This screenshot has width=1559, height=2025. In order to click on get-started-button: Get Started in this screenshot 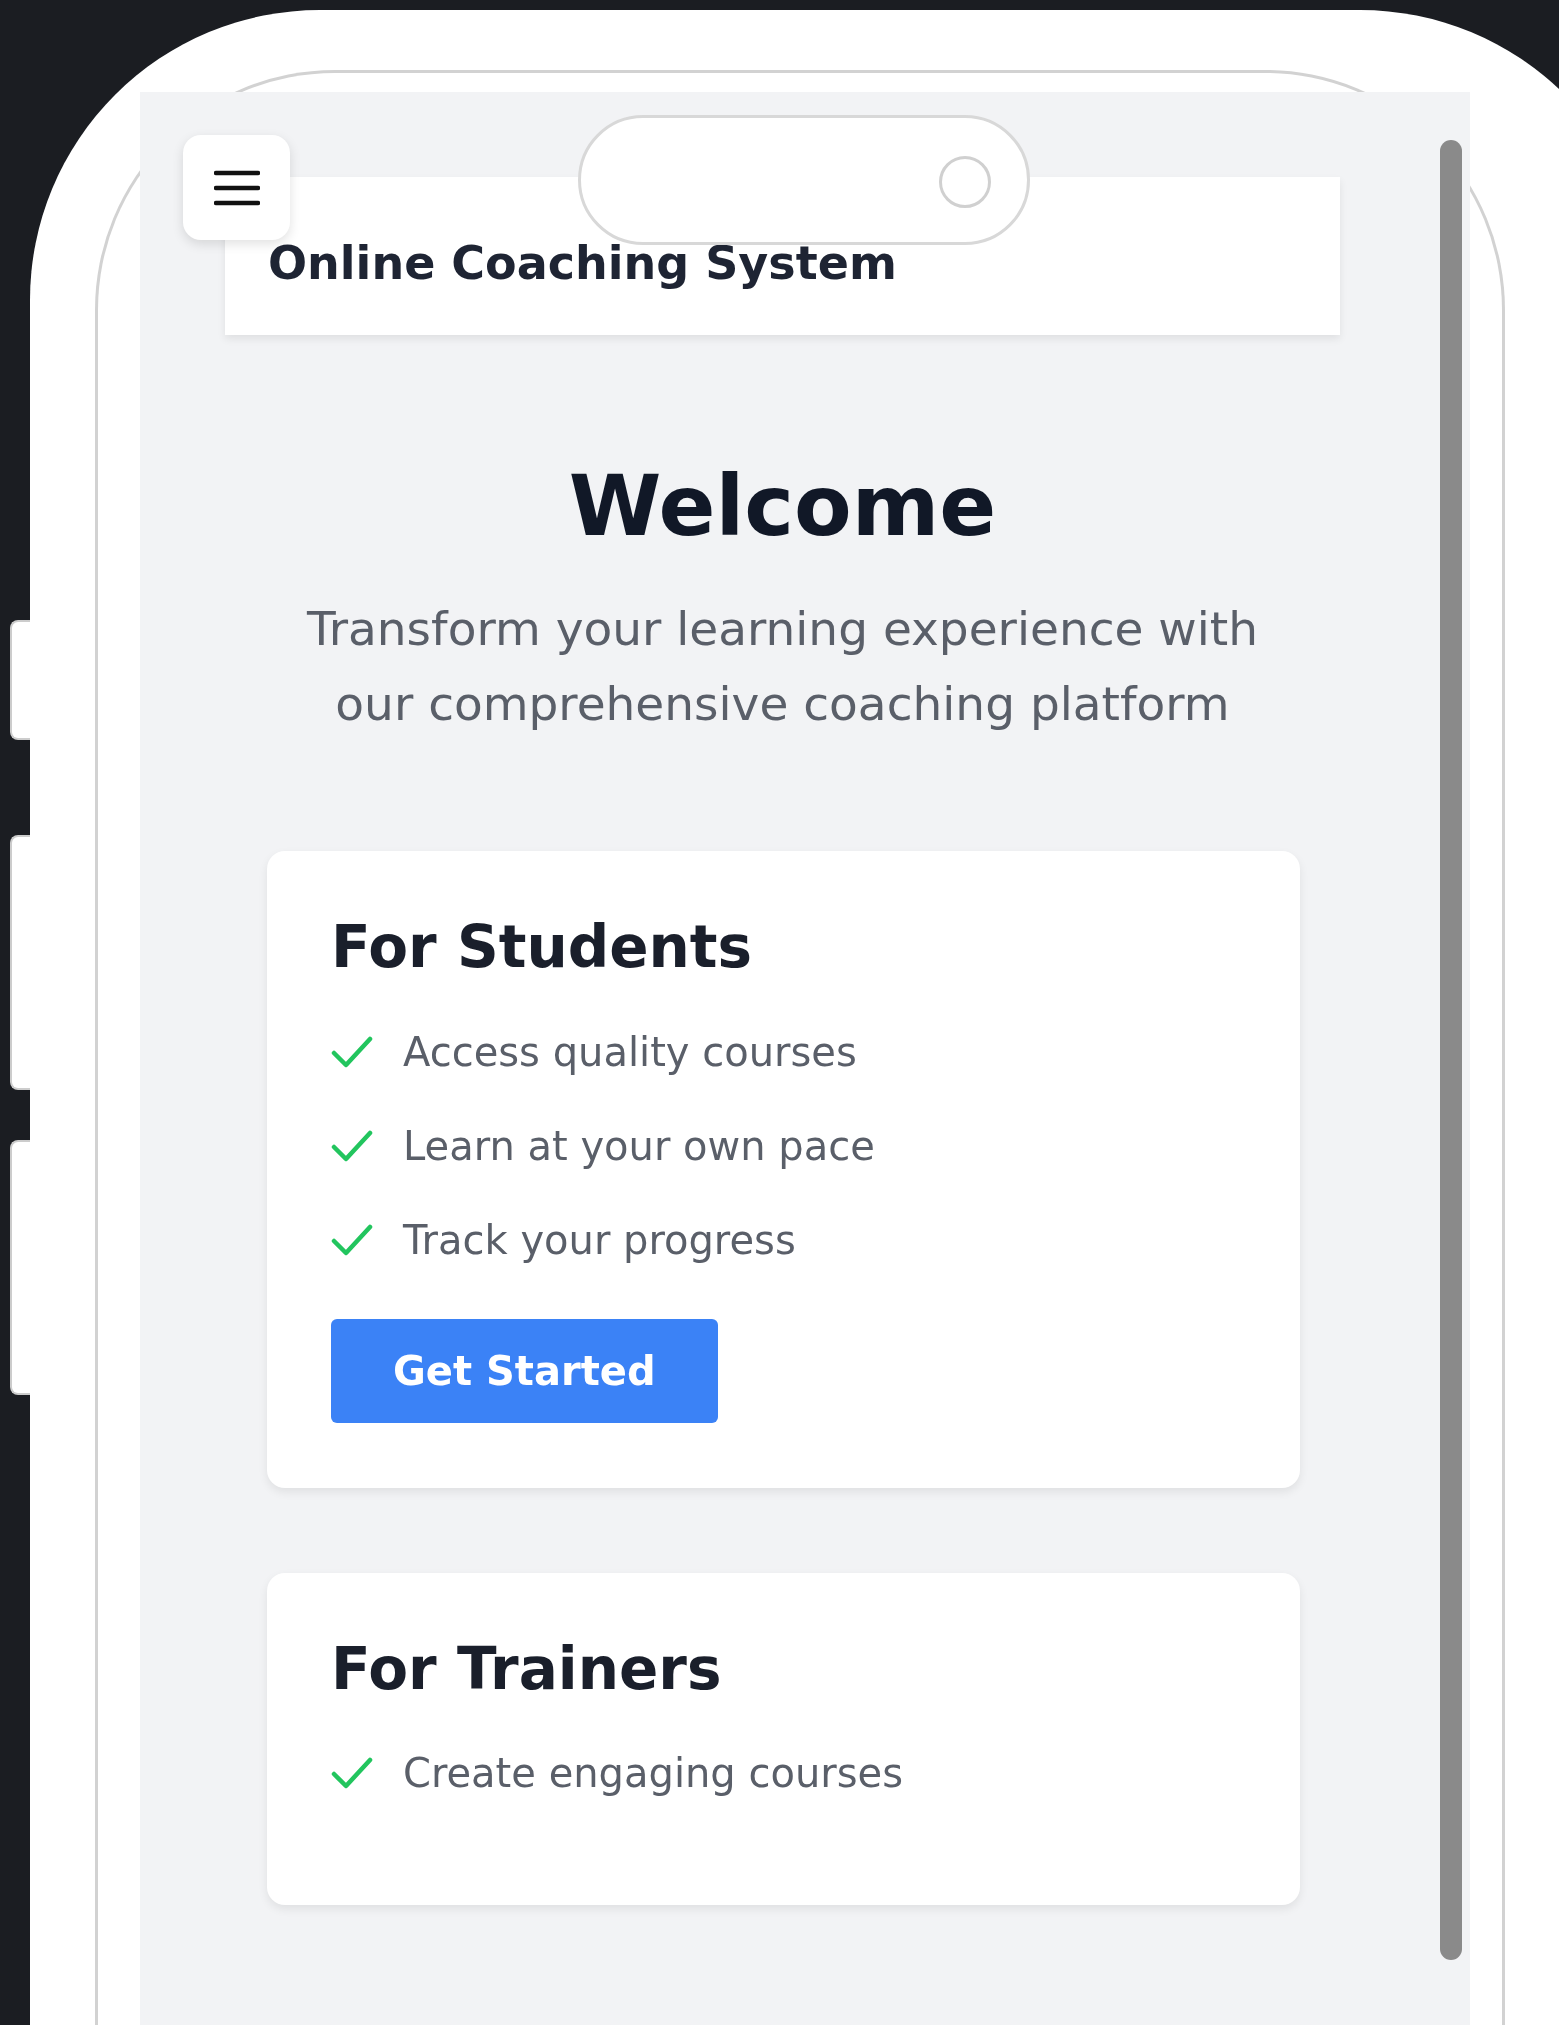, I will do `click(524, 1370)`.